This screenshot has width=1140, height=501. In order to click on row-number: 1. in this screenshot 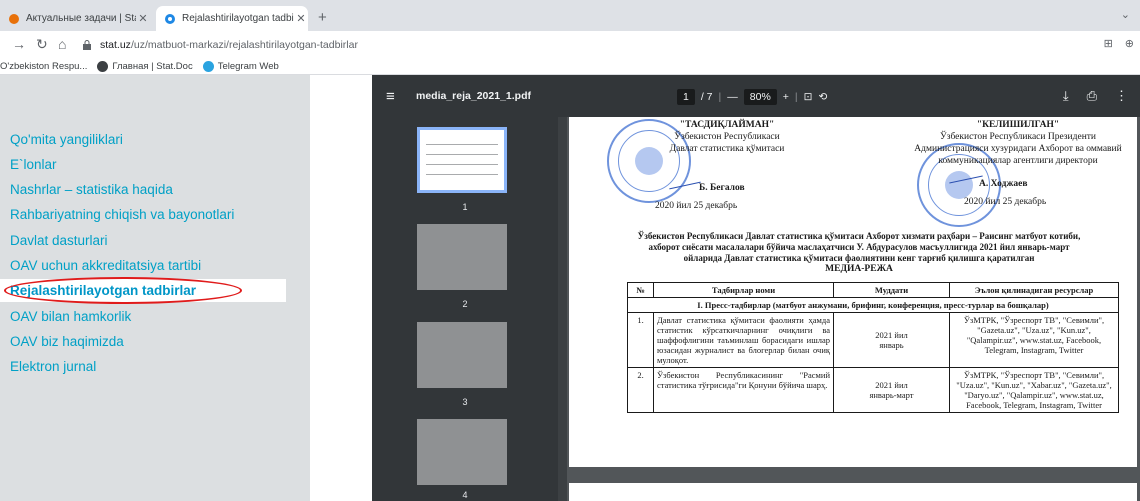, I will do `click(640, 340)`.